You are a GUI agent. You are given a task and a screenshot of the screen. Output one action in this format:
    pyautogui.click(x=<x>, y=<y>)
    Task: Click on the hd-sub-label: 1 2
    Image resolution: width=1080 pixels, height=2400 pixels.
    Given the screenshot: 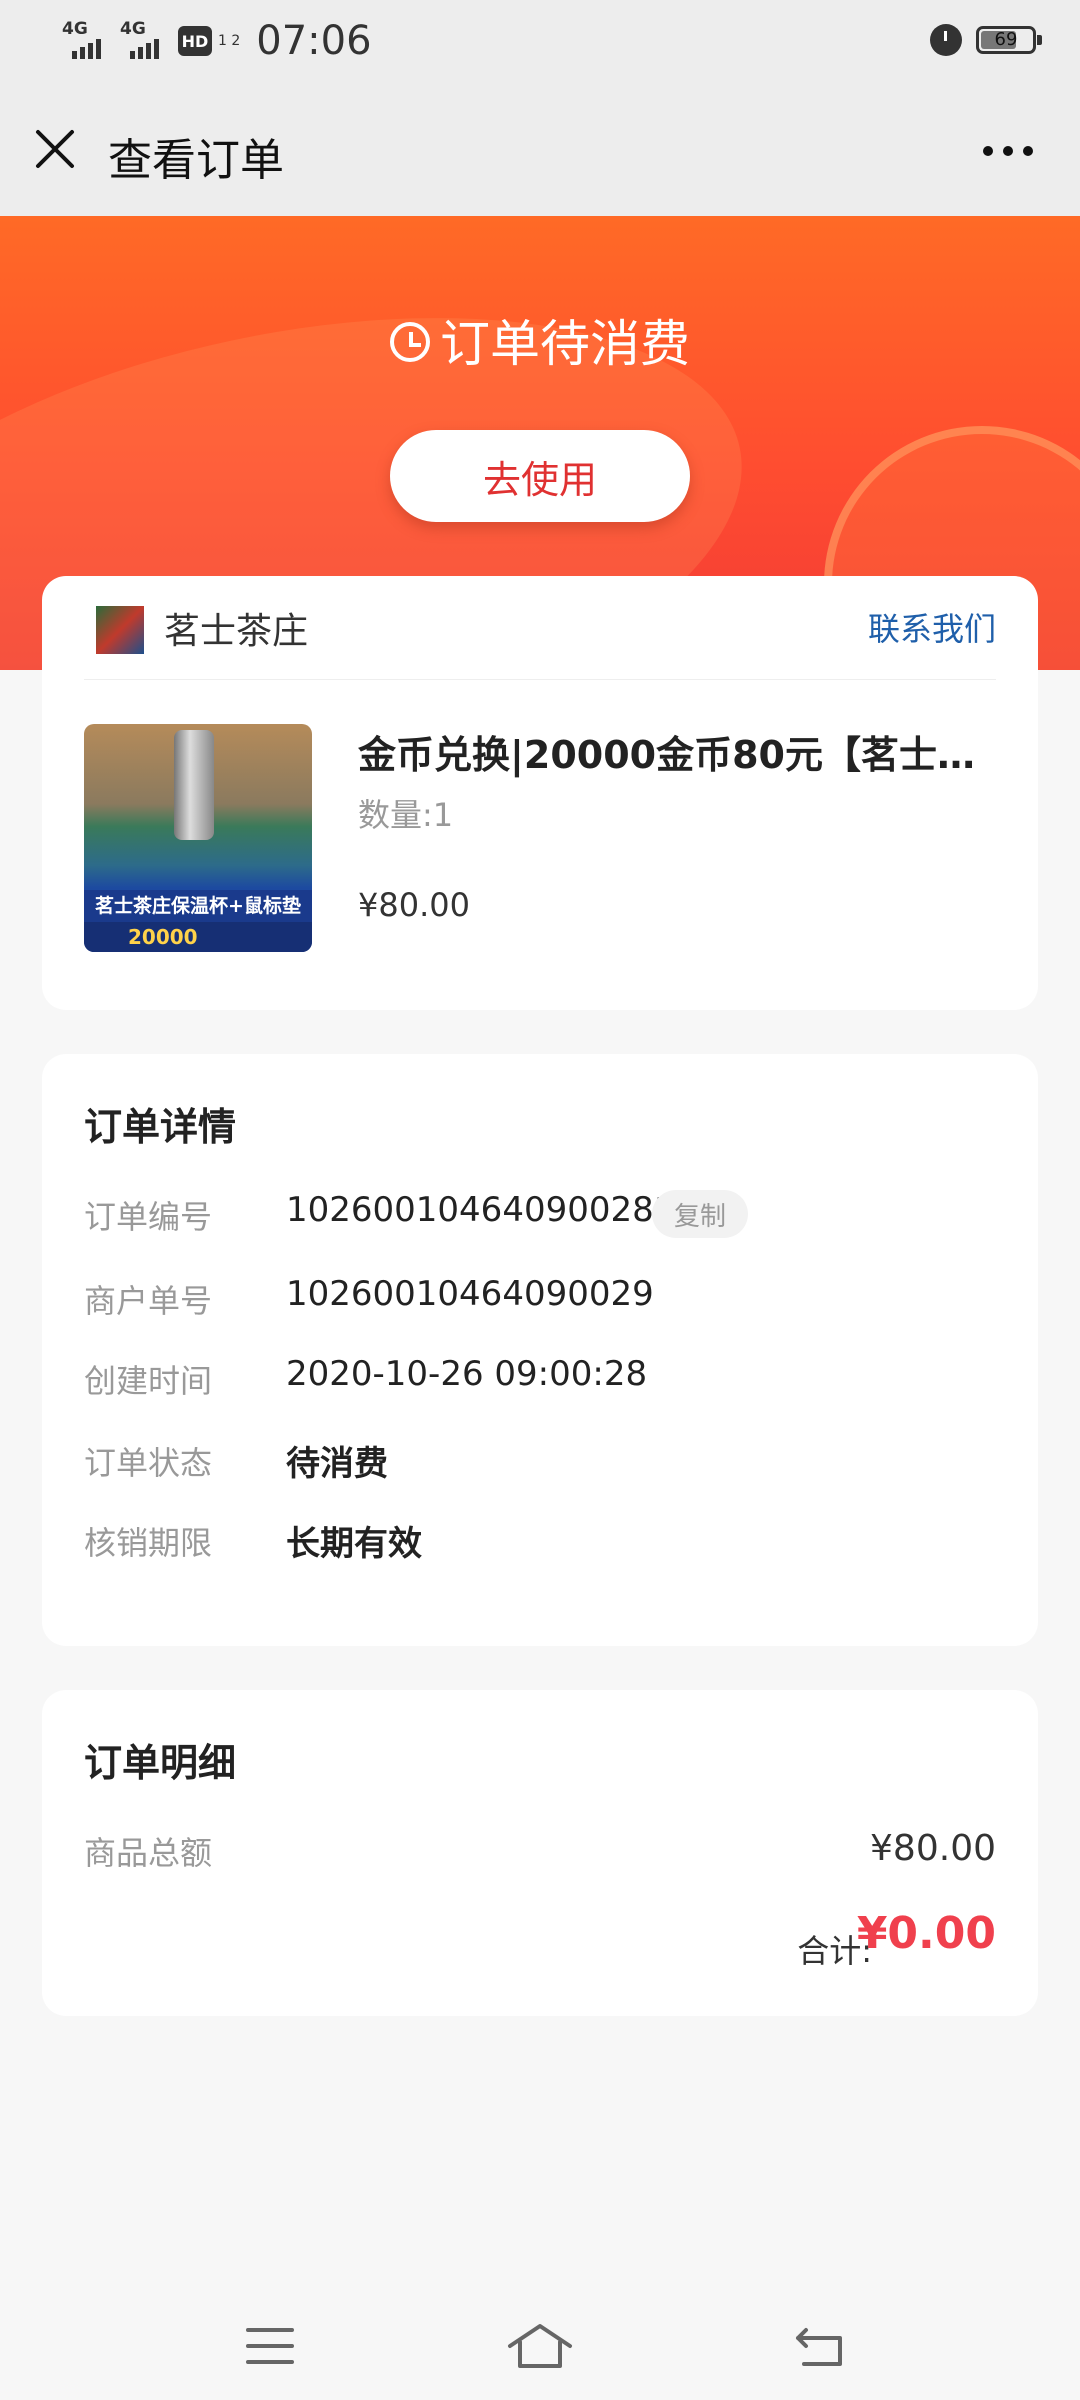 What is the action you would take?
    pyautogui.click(x=229, y=41)
    